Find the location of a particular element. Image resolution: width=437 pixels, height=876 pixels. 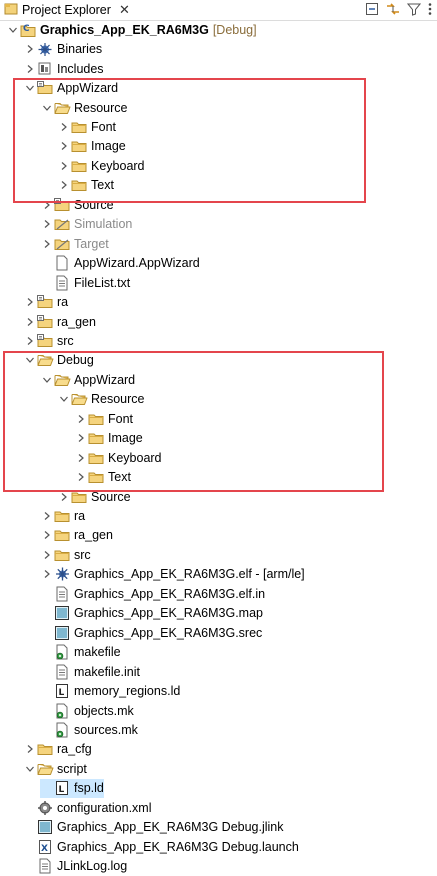

close-icon: ✕ is located at coordinates (124, 10).